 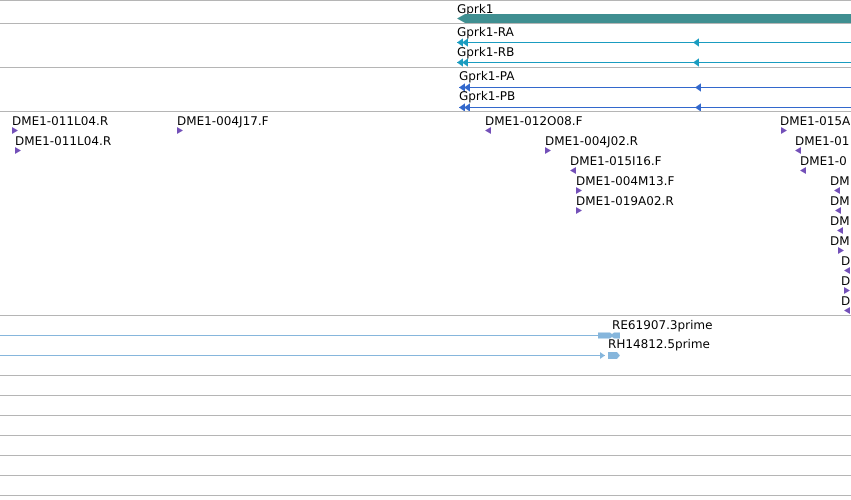 What do you see at coordinates (487, 96) in the screenshot?
I see `feature-label: Gprk1-PB` at bounding box center [487, 96].